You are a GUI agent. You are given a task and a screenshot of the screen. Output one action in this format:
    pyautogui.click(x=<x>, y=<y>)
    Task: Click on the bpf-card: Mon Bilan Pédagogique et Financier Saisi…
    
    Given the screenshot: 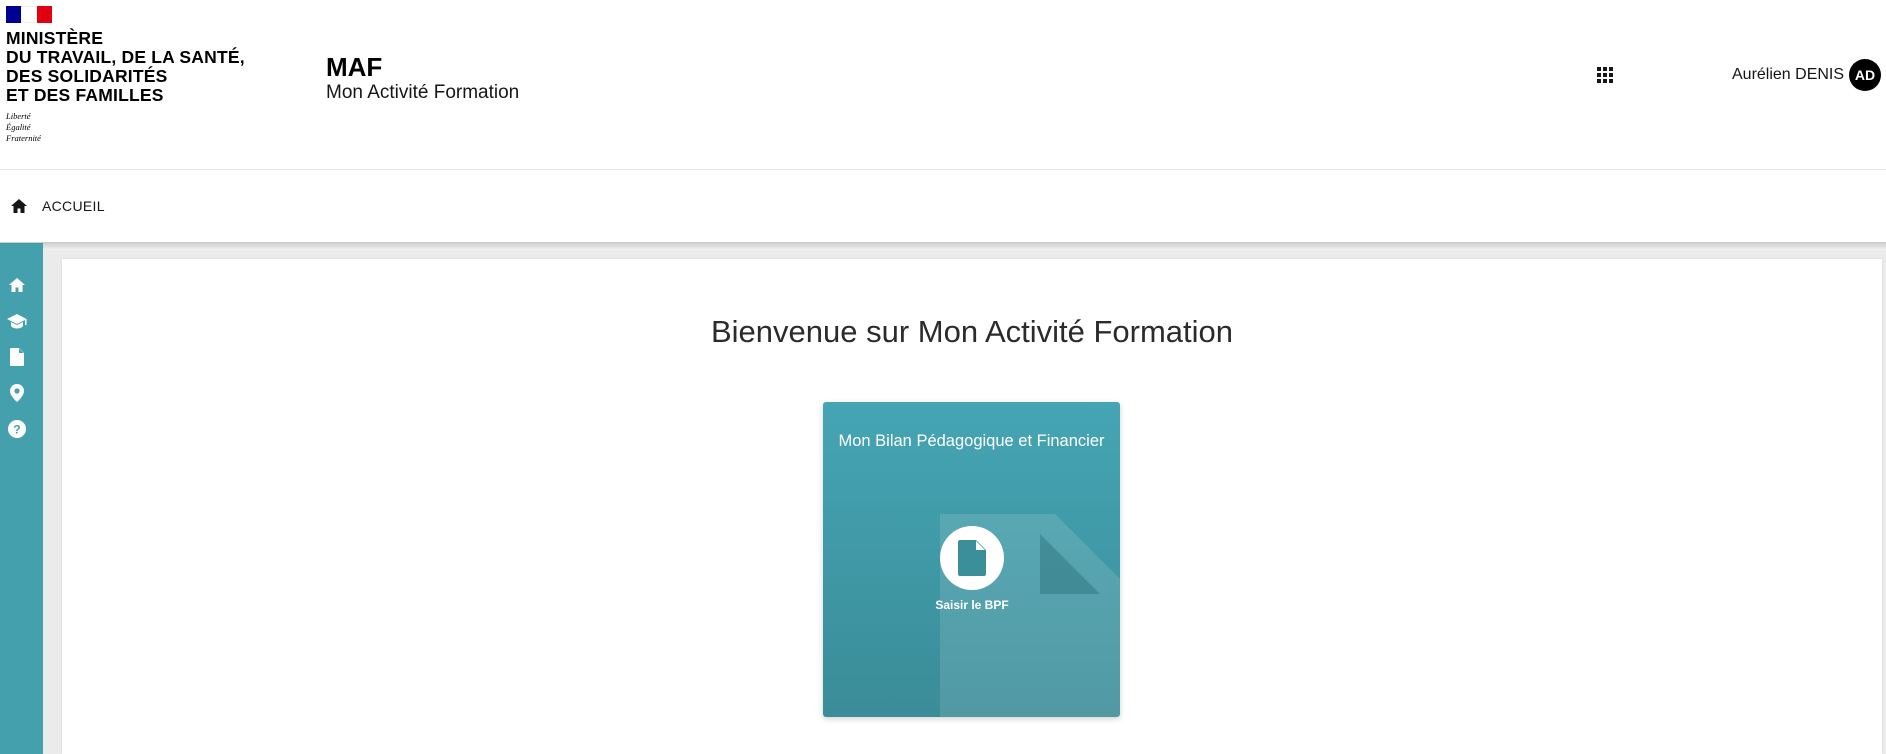 What is the action you would take?
    pyautogui.click(x=971, y=559)
    